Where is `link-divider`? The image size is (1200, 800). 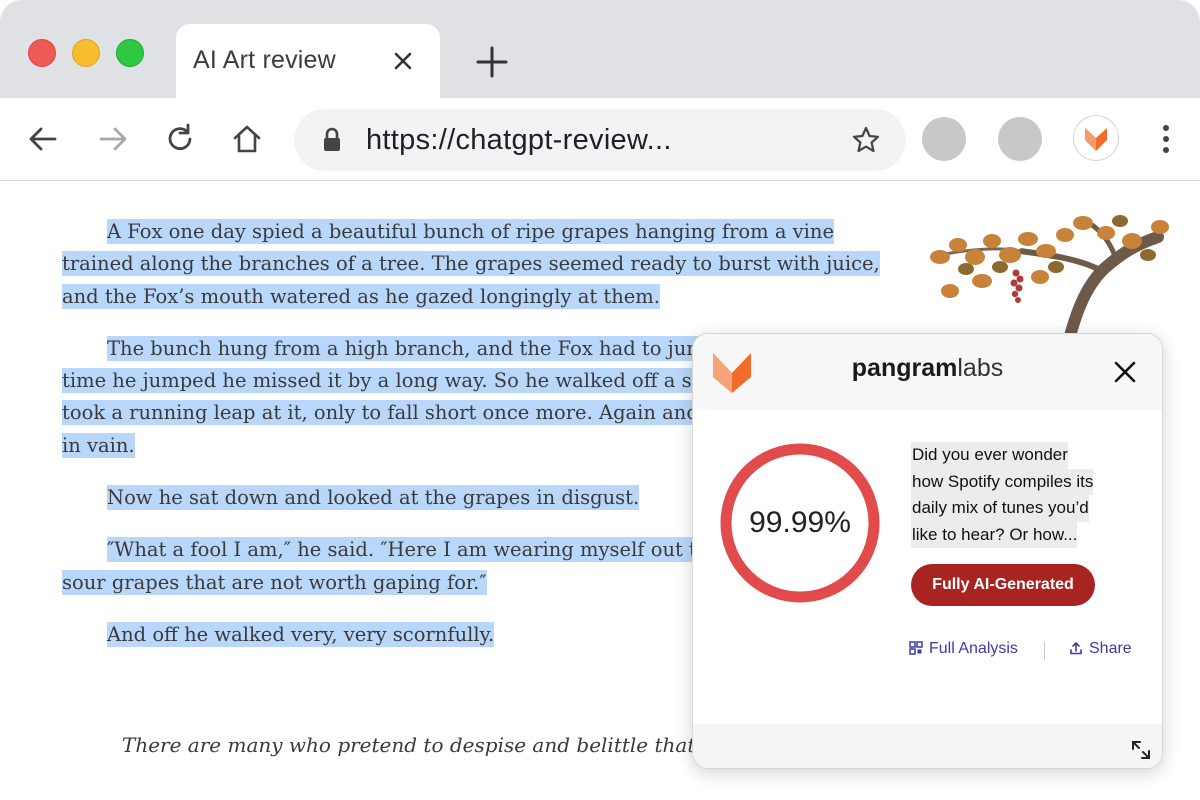 link-divider is located at coordinates (1044, 651).